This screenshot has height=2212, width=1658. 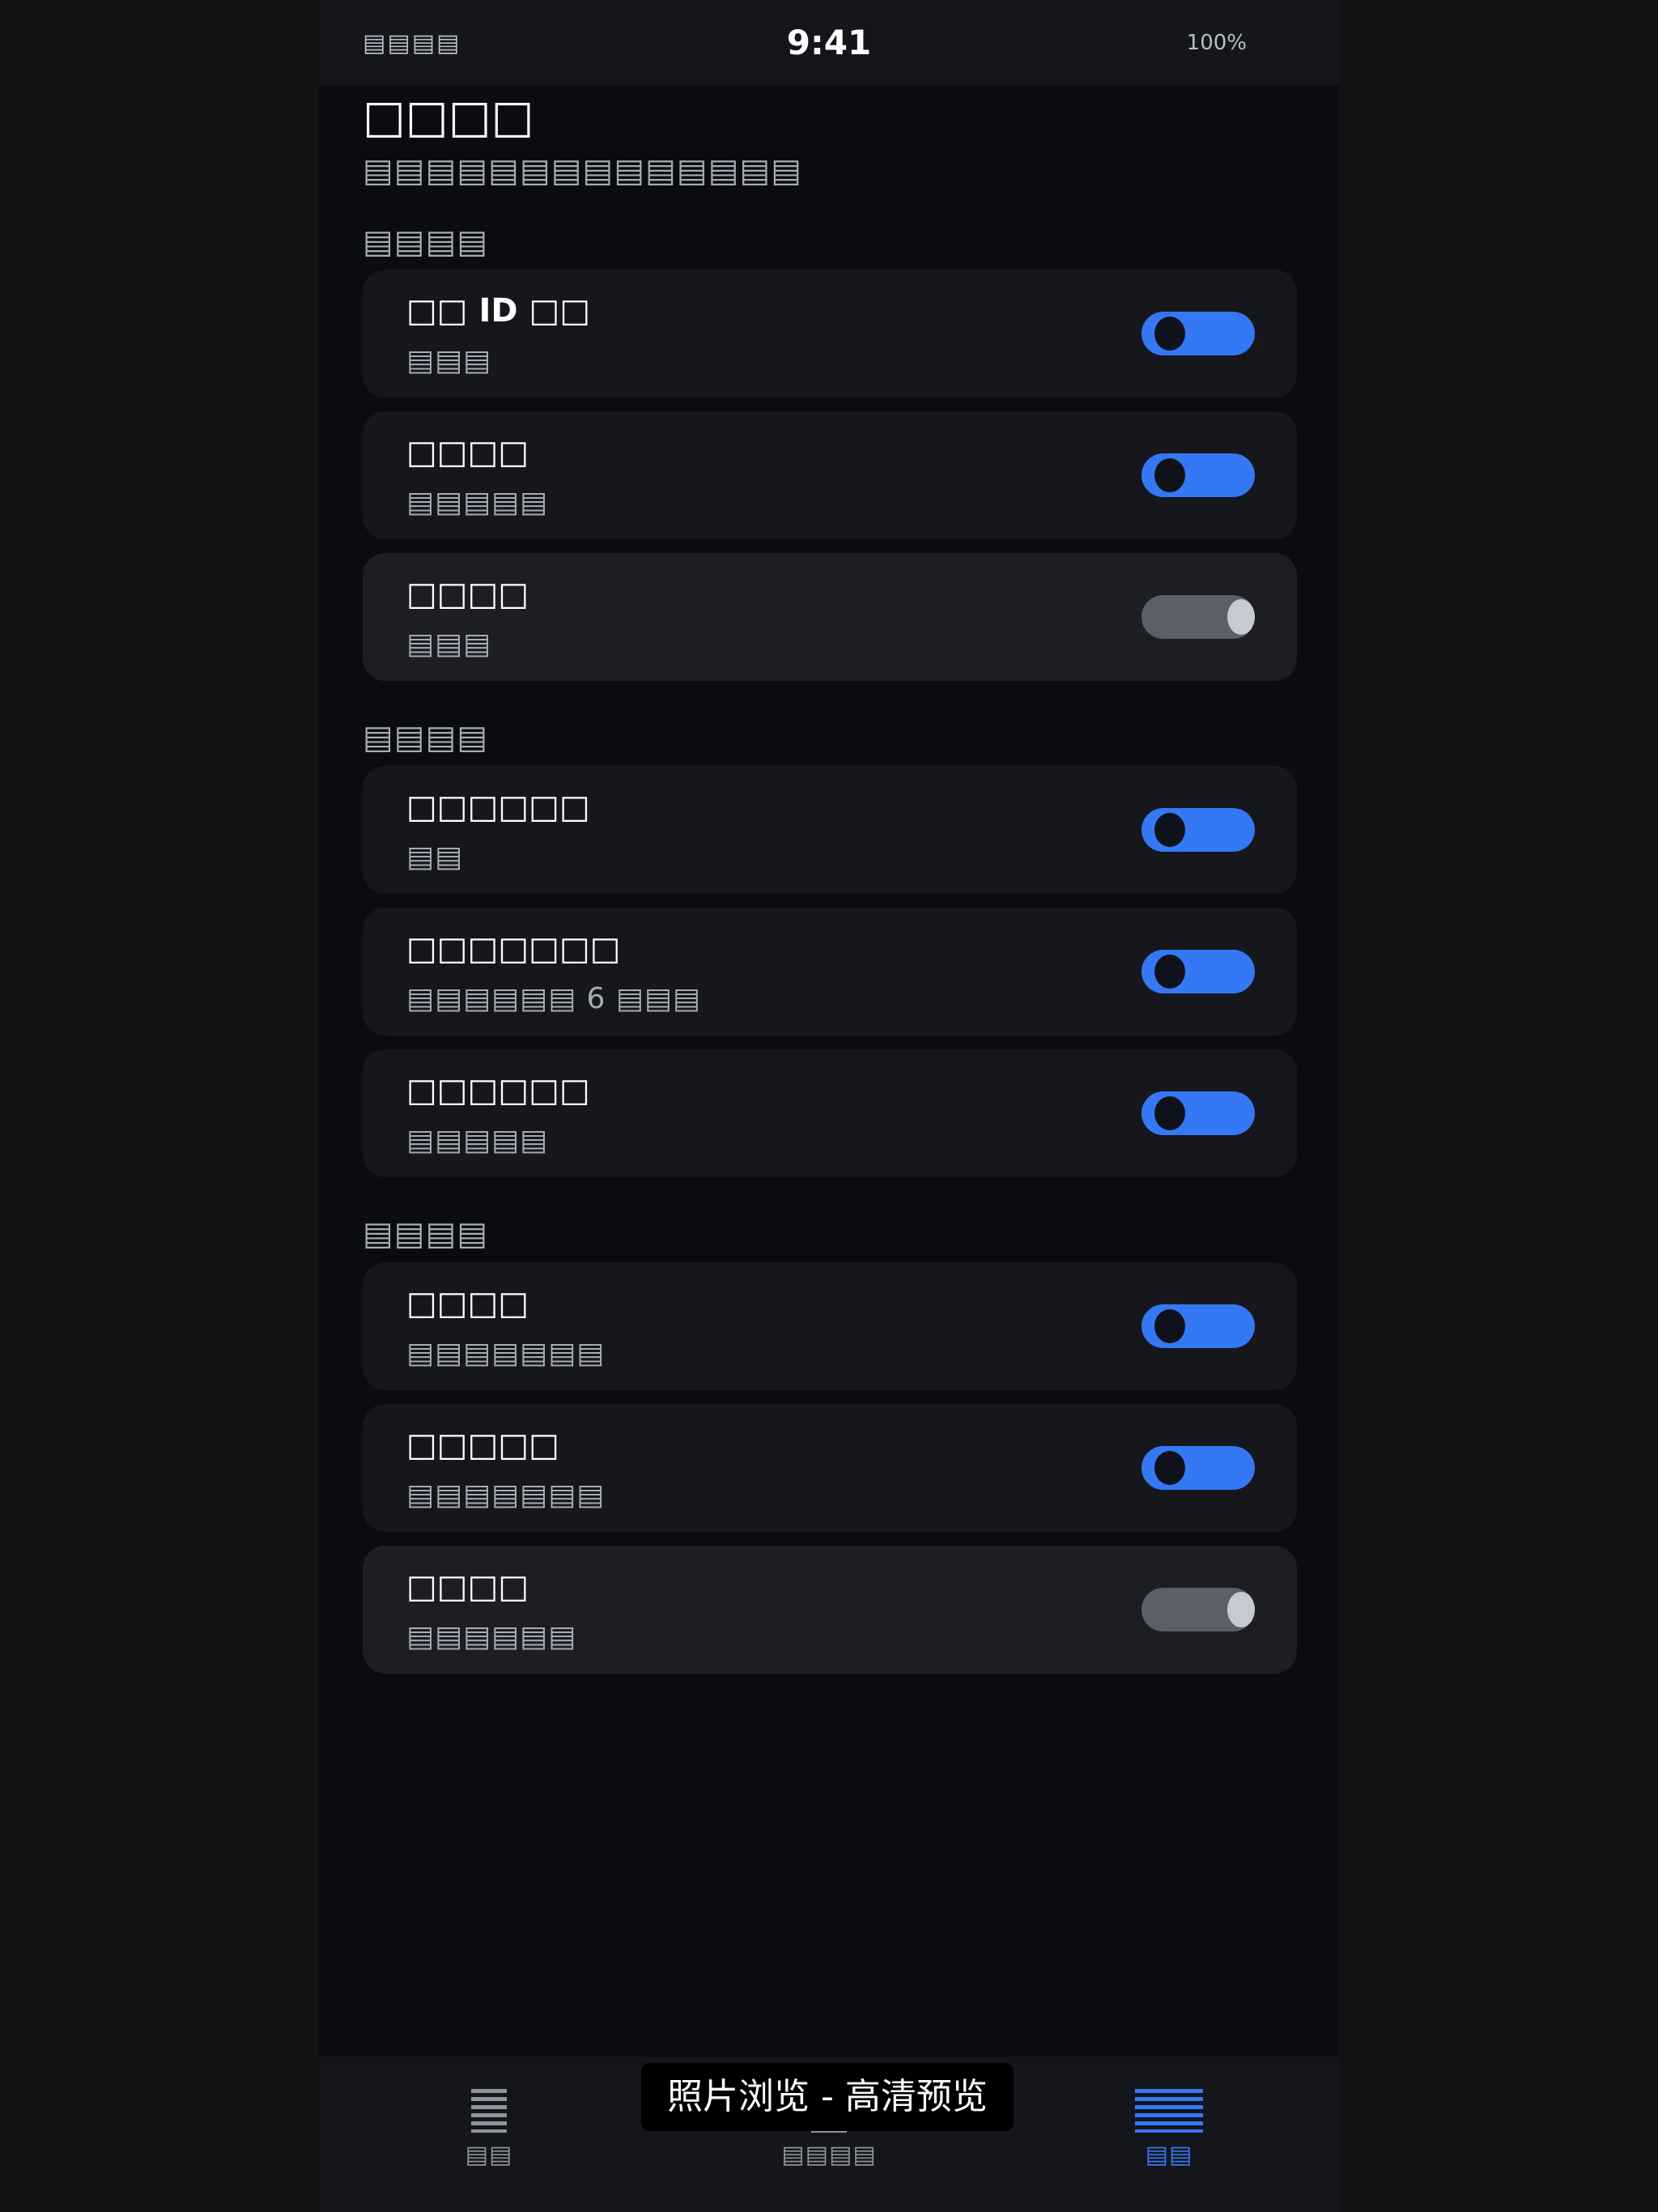 What do you see at coordinates (1216, 43) in the screenshot?
I see `battery-label: 100%` at bounding box center [1216, 43].